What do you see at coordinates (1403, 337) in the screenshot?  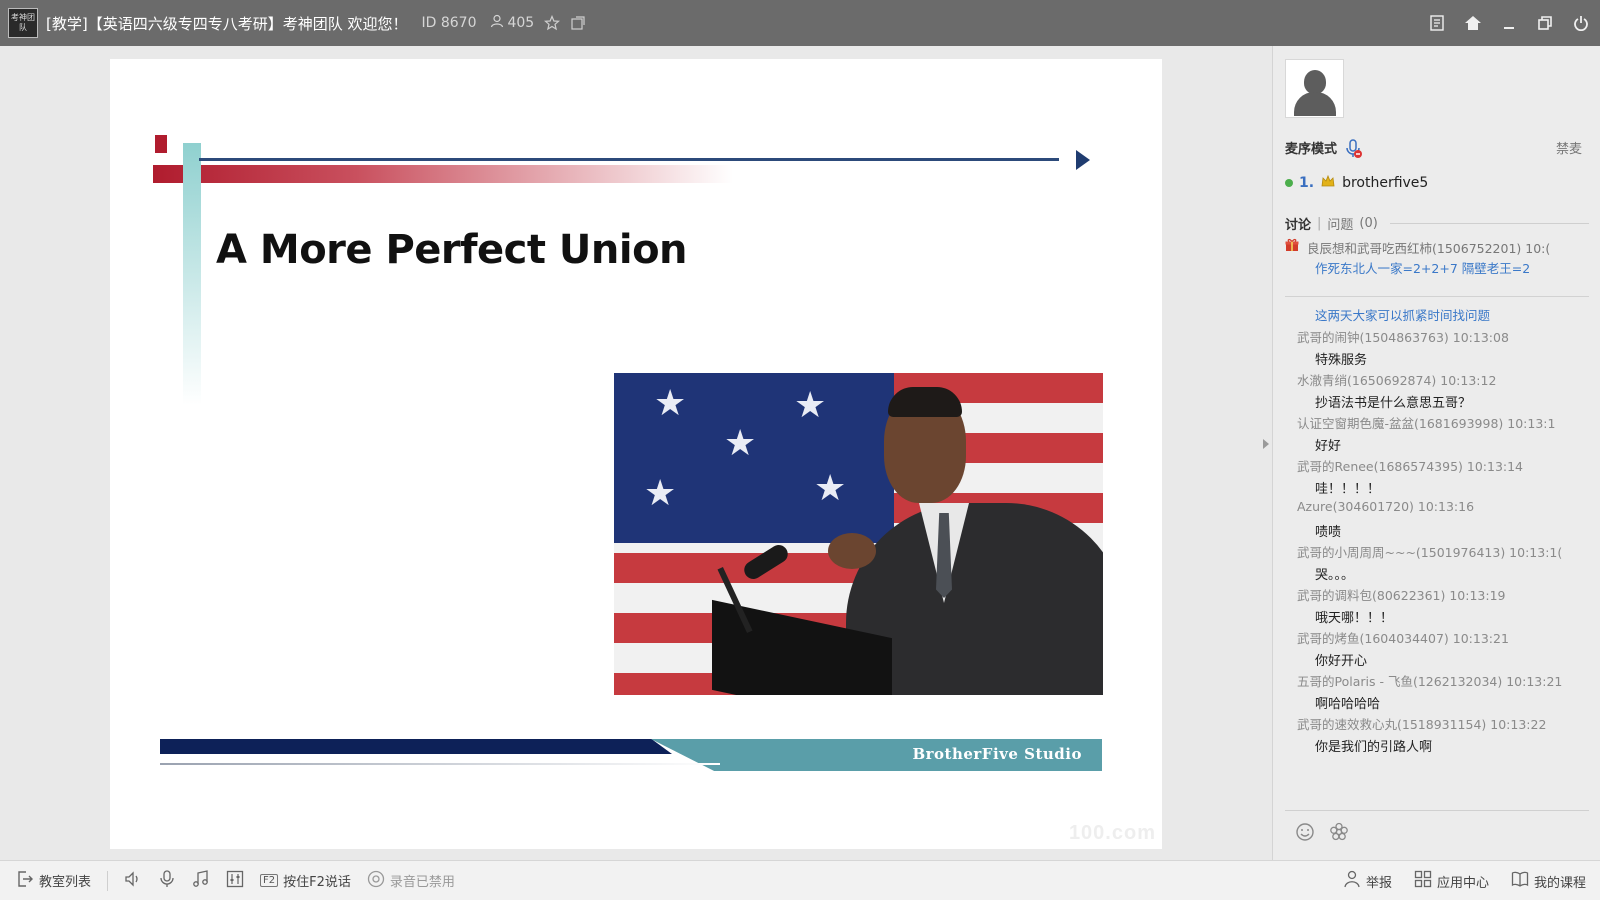 I see `chat-message-meta: 武哥的闹钟(1504863763) 10:13:08` at bounding box center [1403, 337].